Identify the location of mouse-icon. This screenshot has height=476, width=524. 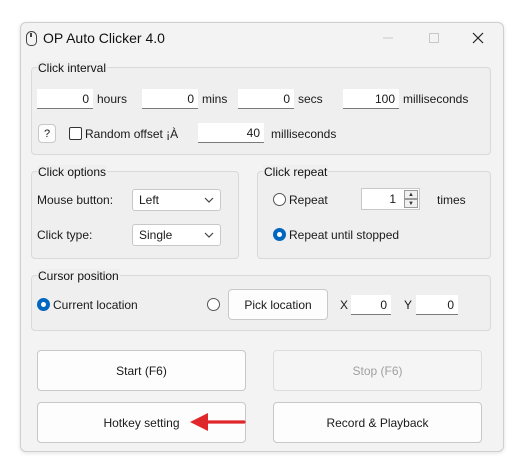
(31, 38).